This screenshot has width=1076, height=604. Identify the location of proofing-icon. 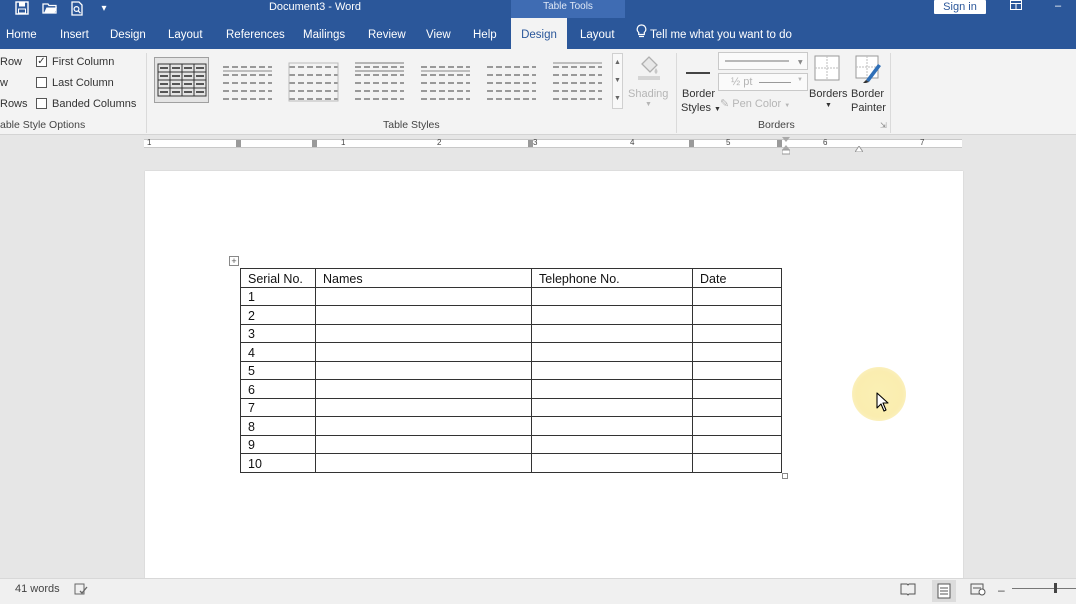
(82, 590).